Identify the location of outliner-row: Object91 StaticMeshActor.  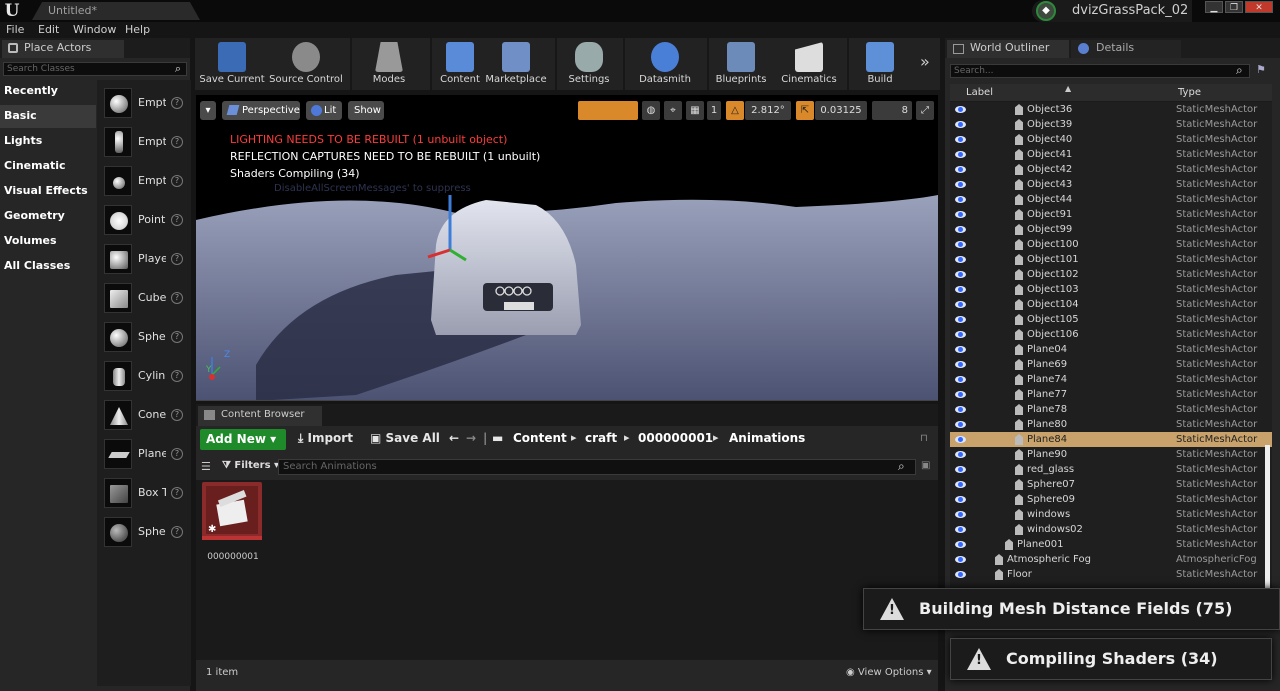
(1111, 214).